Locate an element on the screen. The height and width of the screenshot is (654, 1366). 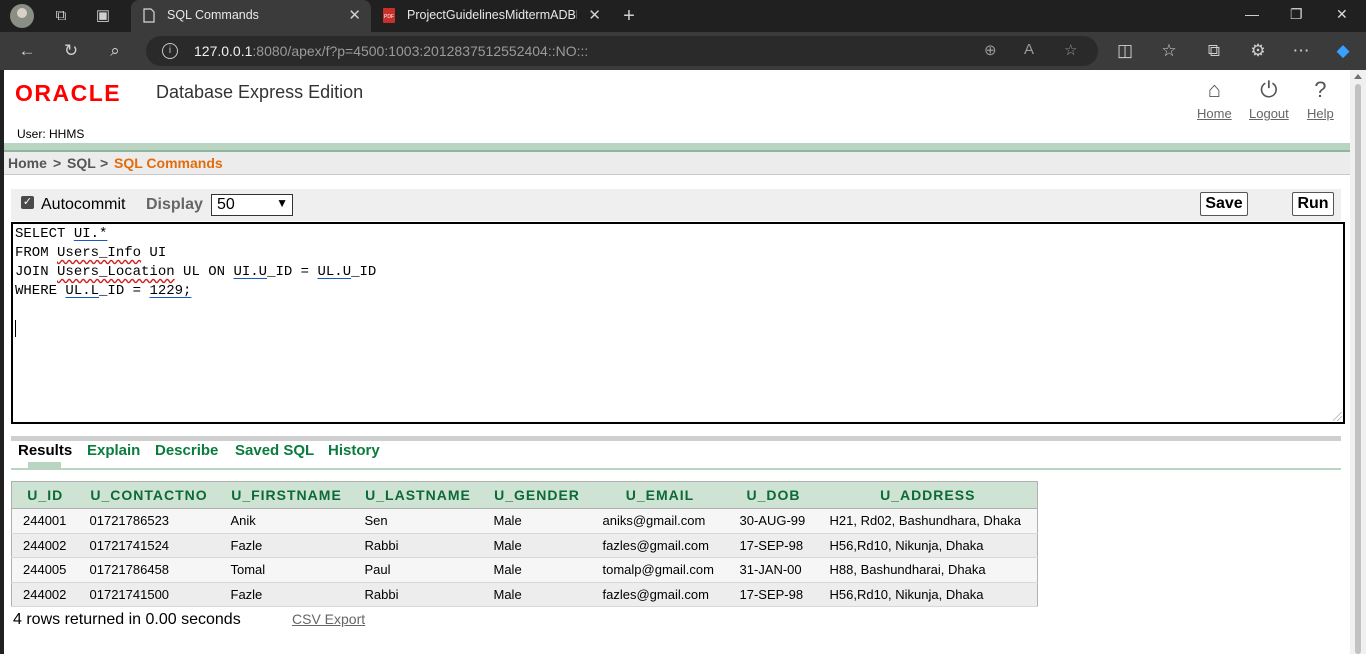
table-cell: 30-AUG-99 is located at coordinates (773, 521).